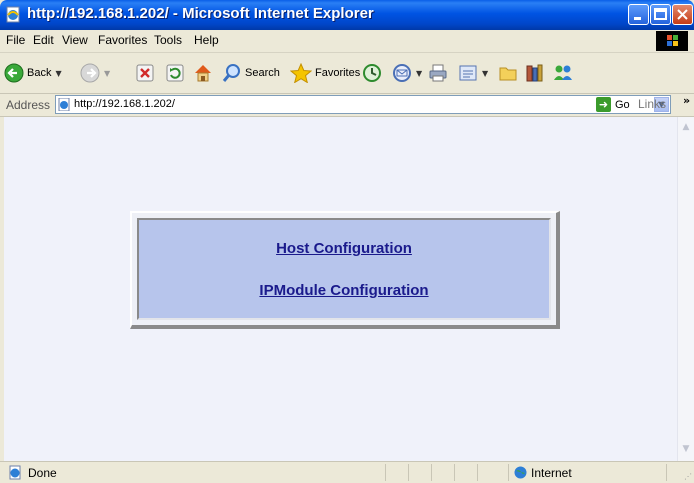 The image size is (694, 483). I want to click on history-button, so click(372, 73).